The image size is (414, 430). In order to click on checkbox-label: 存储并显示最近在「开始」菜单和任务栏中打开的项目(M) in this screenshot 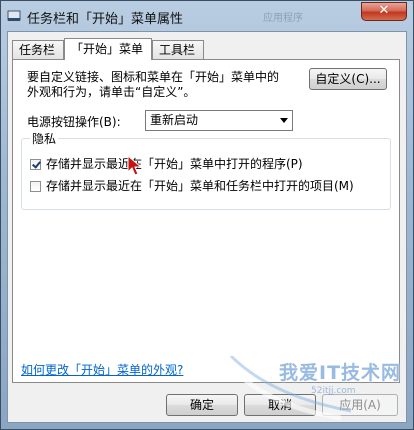, I will do `click(200, 186)`.